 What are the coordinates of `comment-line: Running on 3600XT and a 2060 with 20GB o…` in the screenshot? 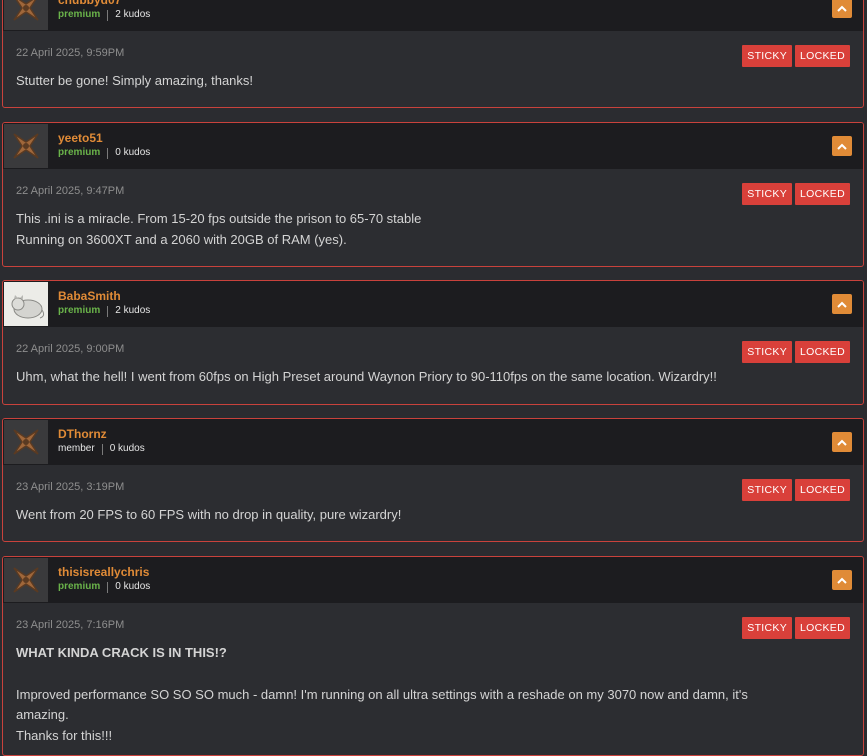 It's located at (181, 239).